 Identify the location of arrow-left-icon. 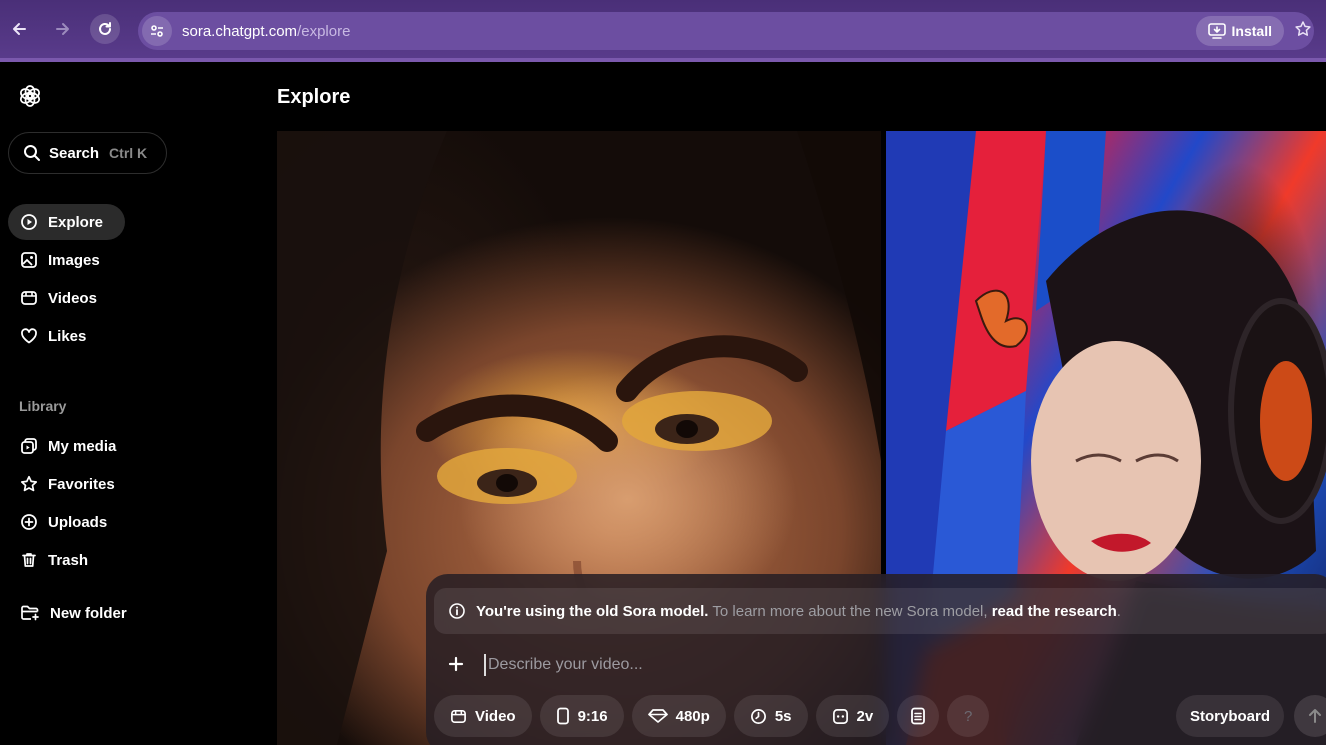
(19, 29).